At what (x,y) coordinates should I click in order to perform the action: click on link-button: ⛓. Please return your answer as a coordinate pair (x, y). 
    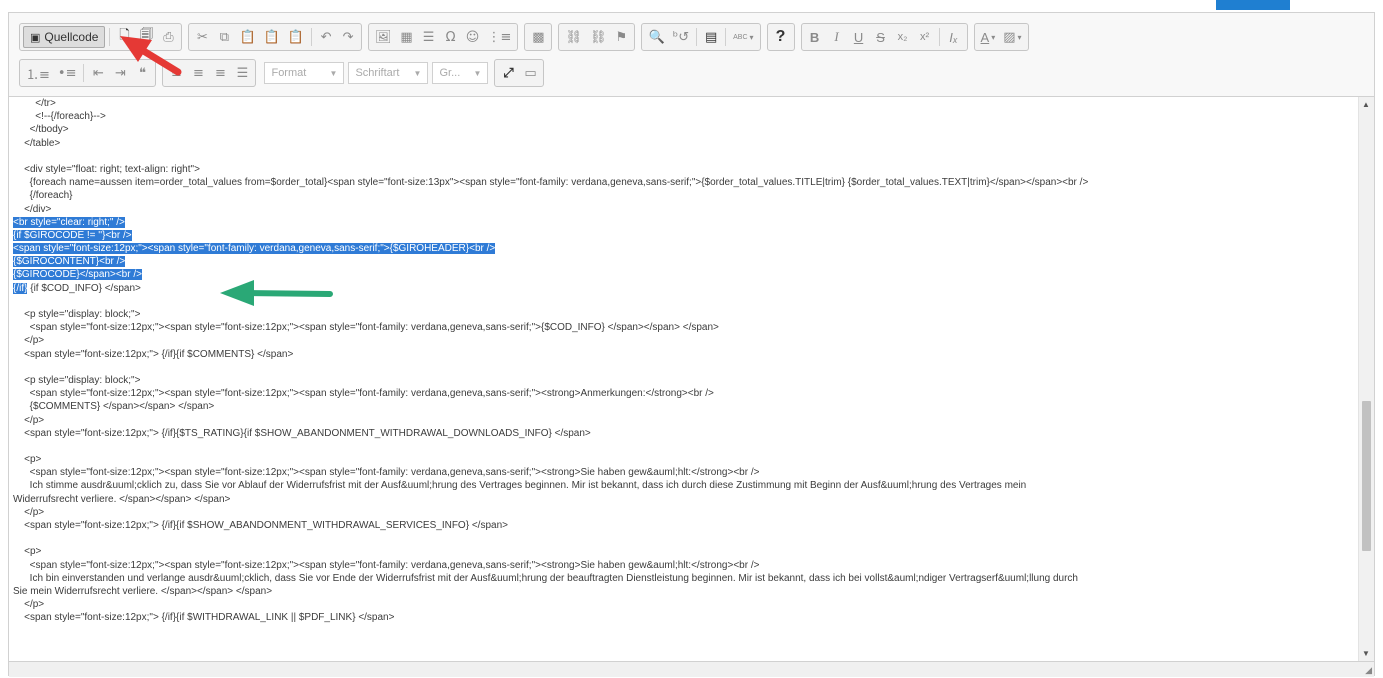
    Looking at the image, I should click on (573, 37).